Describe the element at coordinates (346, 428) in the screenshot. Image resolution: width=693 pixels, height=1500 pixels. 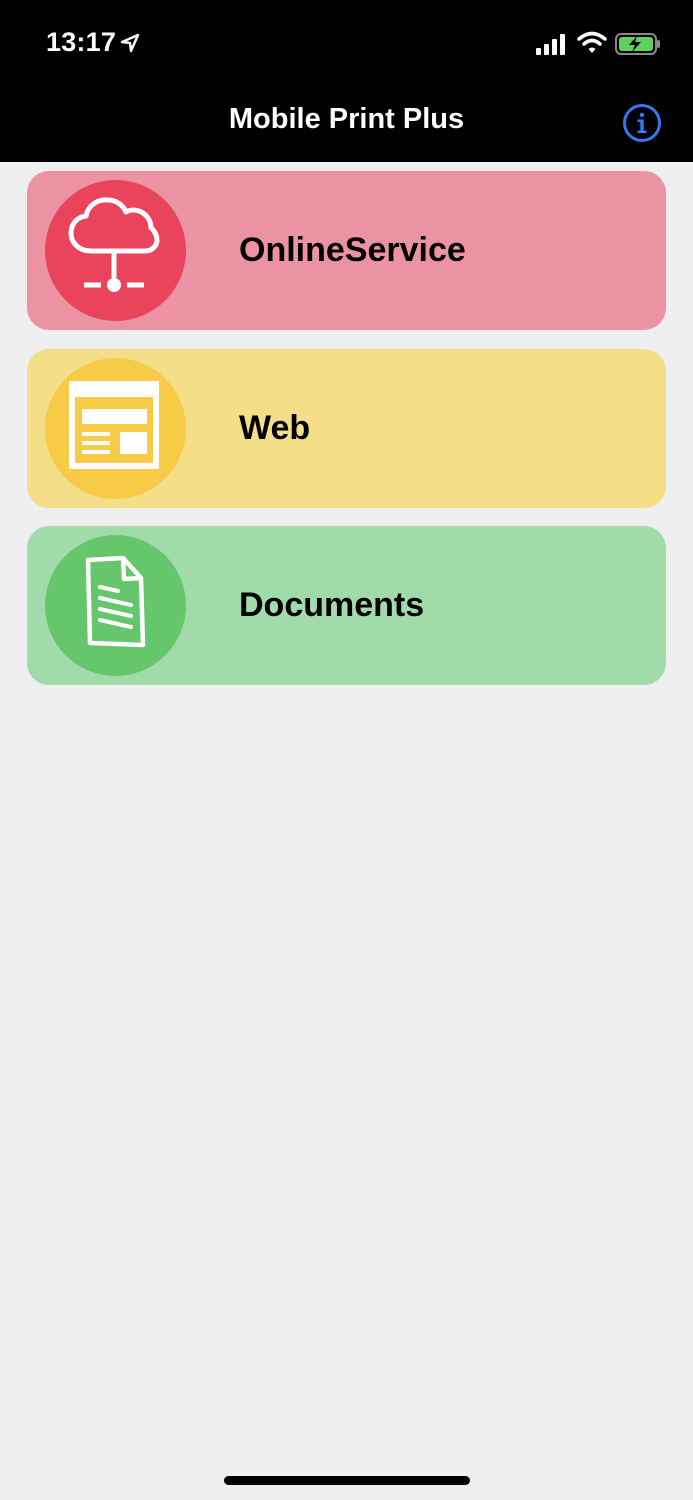
I see `menu-item-web: Web` at that location.